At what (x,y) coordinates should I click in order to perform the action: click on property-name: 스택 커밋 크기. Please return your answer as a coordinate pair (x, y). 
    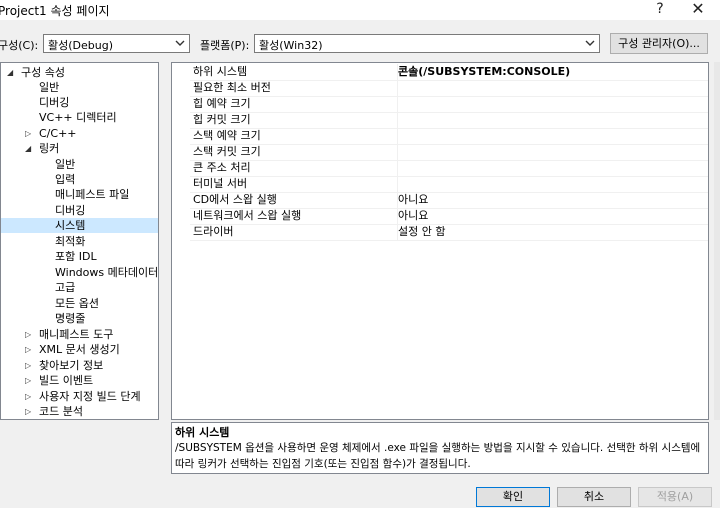
    Looking at the image, I should click on (294, 152).